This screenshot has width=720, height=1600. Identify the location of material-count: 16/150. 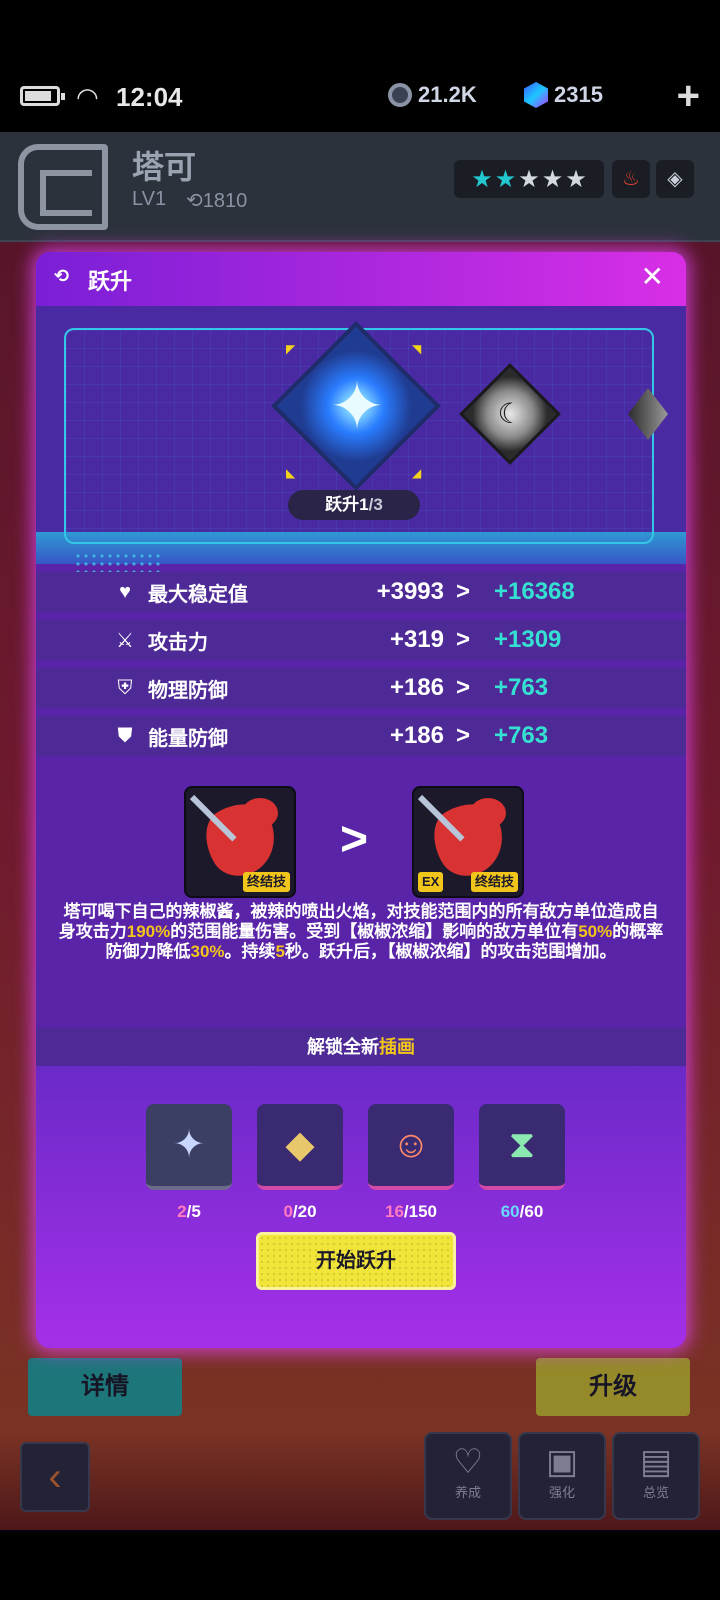
(411, 1212).